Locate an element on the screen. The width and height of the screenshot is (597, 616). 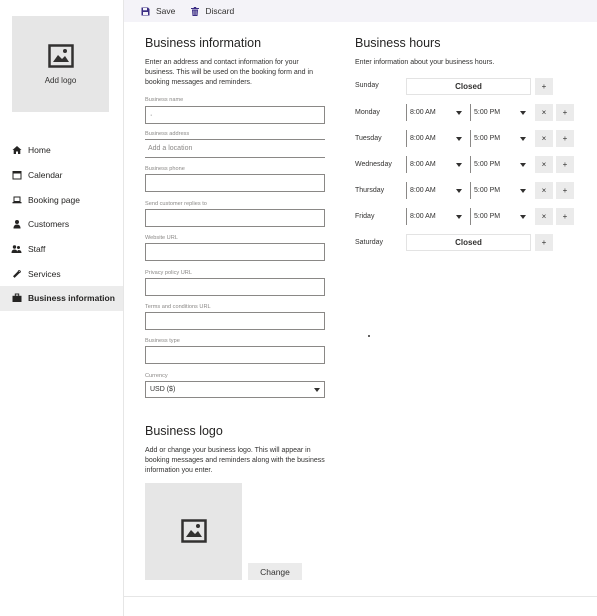
privacy-url-input is located at coordinates (235, 287).